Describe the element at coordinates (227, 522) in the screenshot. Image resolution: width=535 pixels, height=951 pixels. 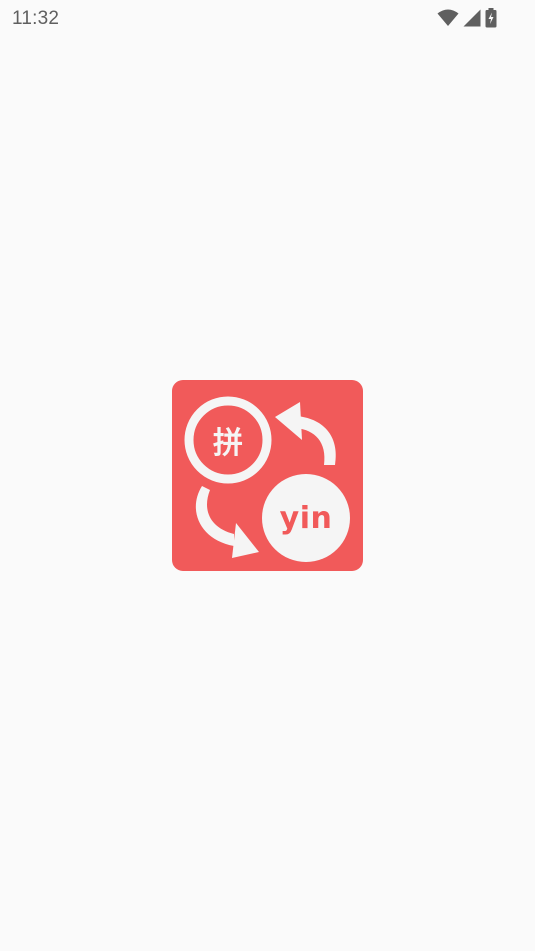
I see `logo-arrow-bottom` at that location.